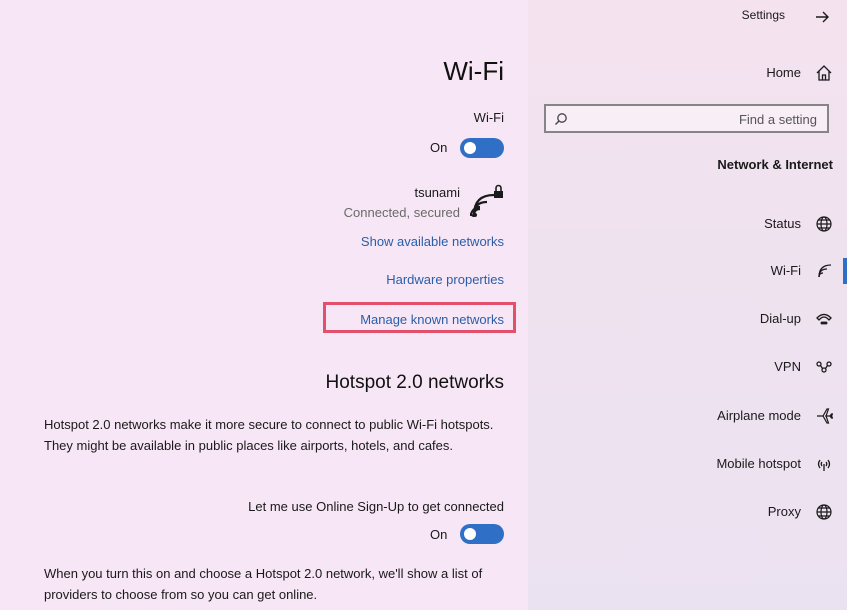 The image size is (847, 610). What do you see at coordinates (439, 147) in the screenshot?
I see `wifi-toggle-state: On` at bounding box center [439, 147].